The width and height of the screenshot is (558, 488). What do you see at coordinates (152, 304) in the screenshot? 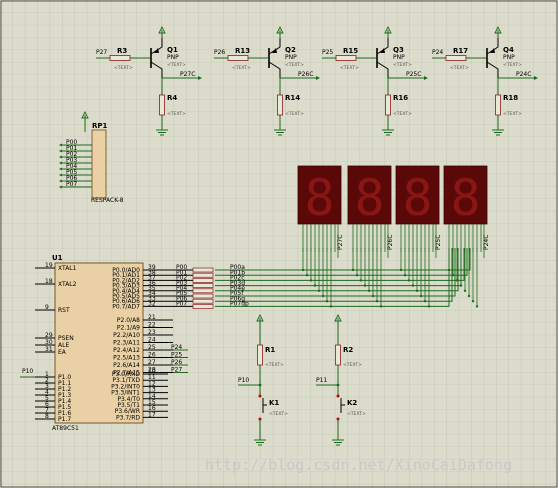
I see `mcu-pin-number: 32` at bounding box center [152, 304].